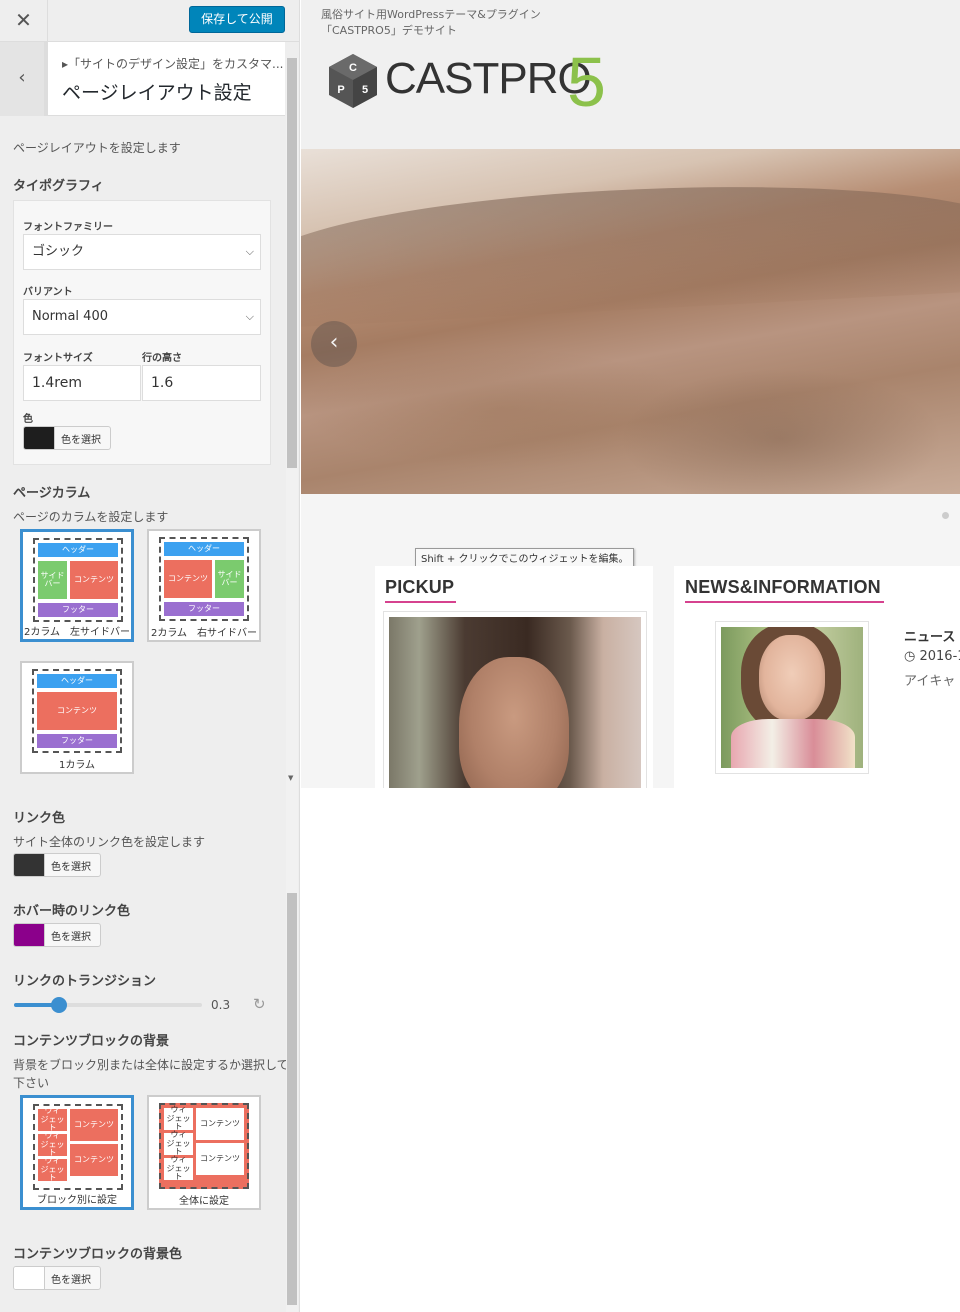 Image resolution: width=960 pixels, height=1312 pixels. I want to click on close-icon: ✕, so click(24, 21).